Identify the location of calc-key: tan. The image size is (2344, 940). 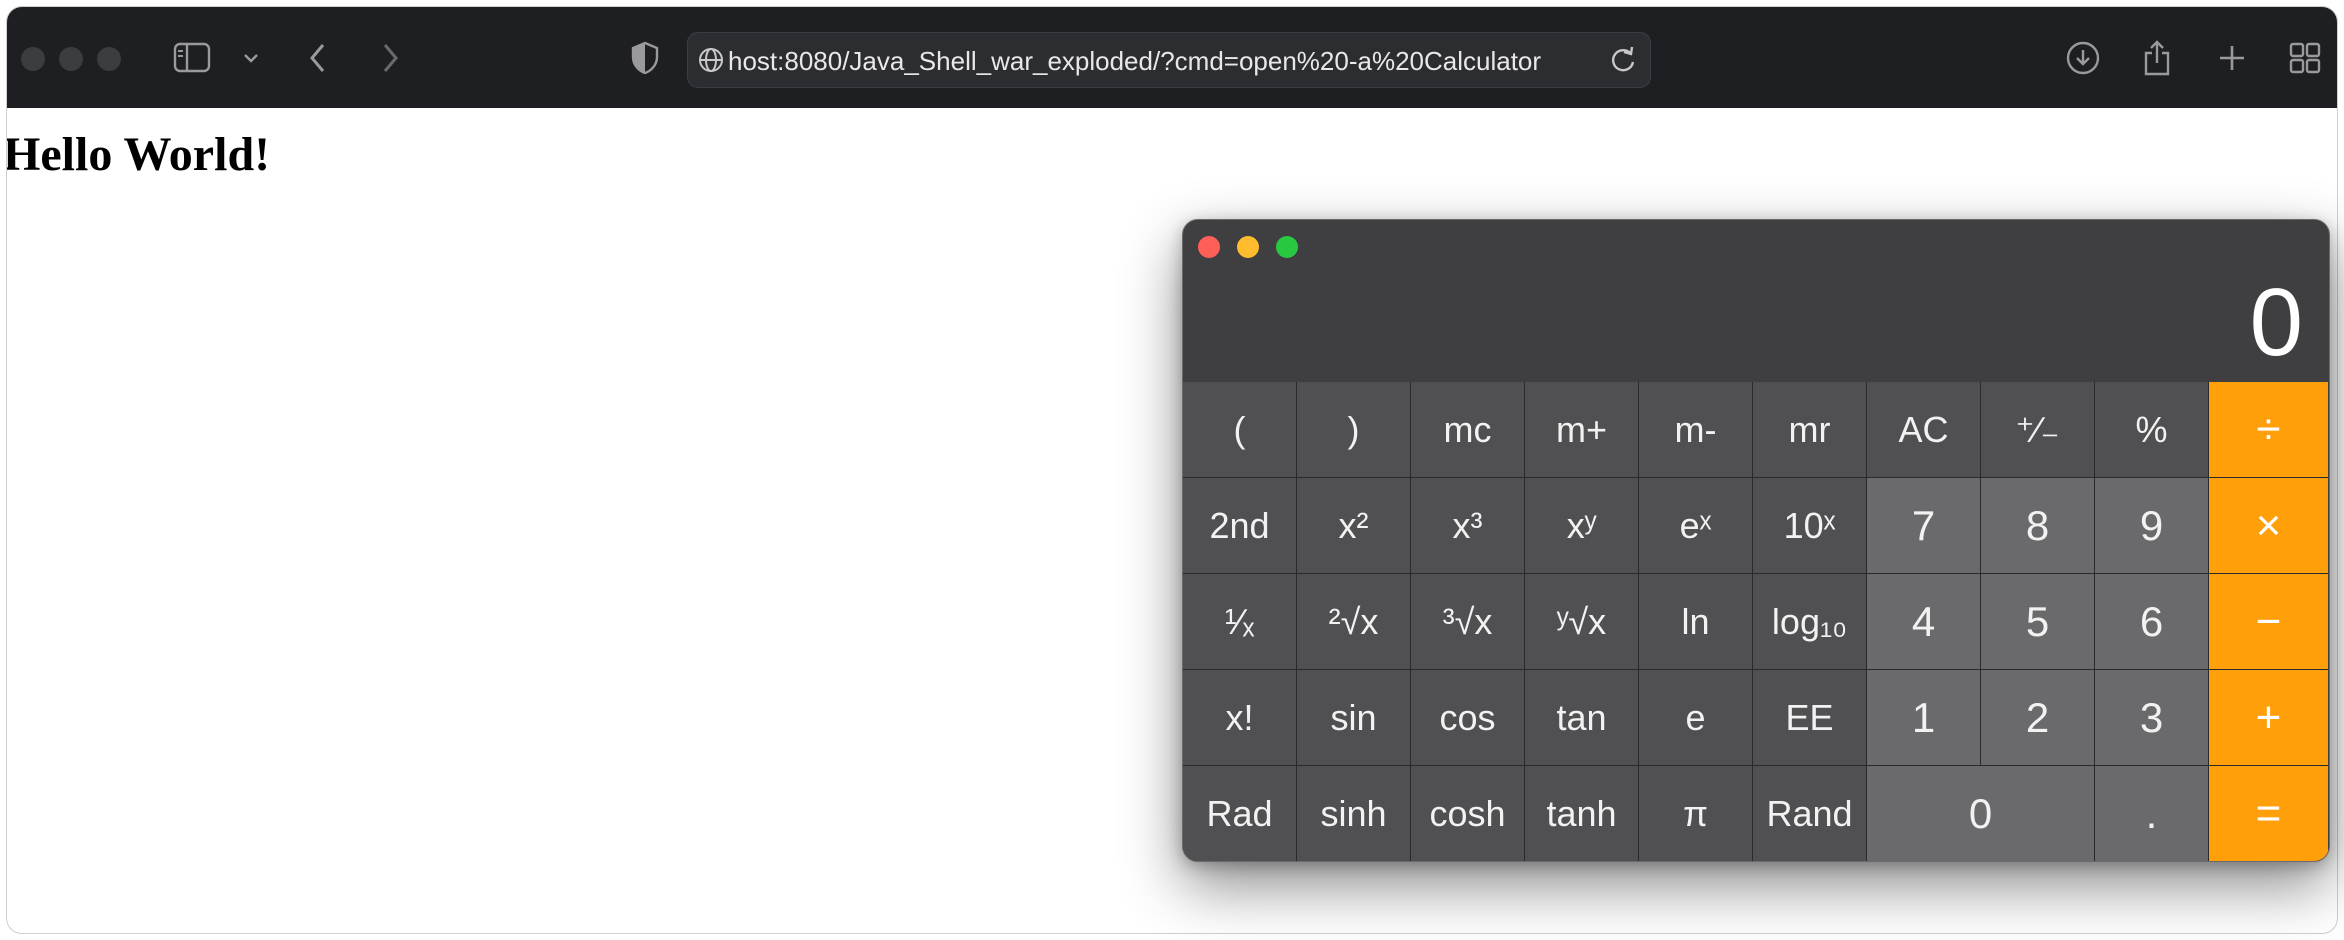
(1582, 718).